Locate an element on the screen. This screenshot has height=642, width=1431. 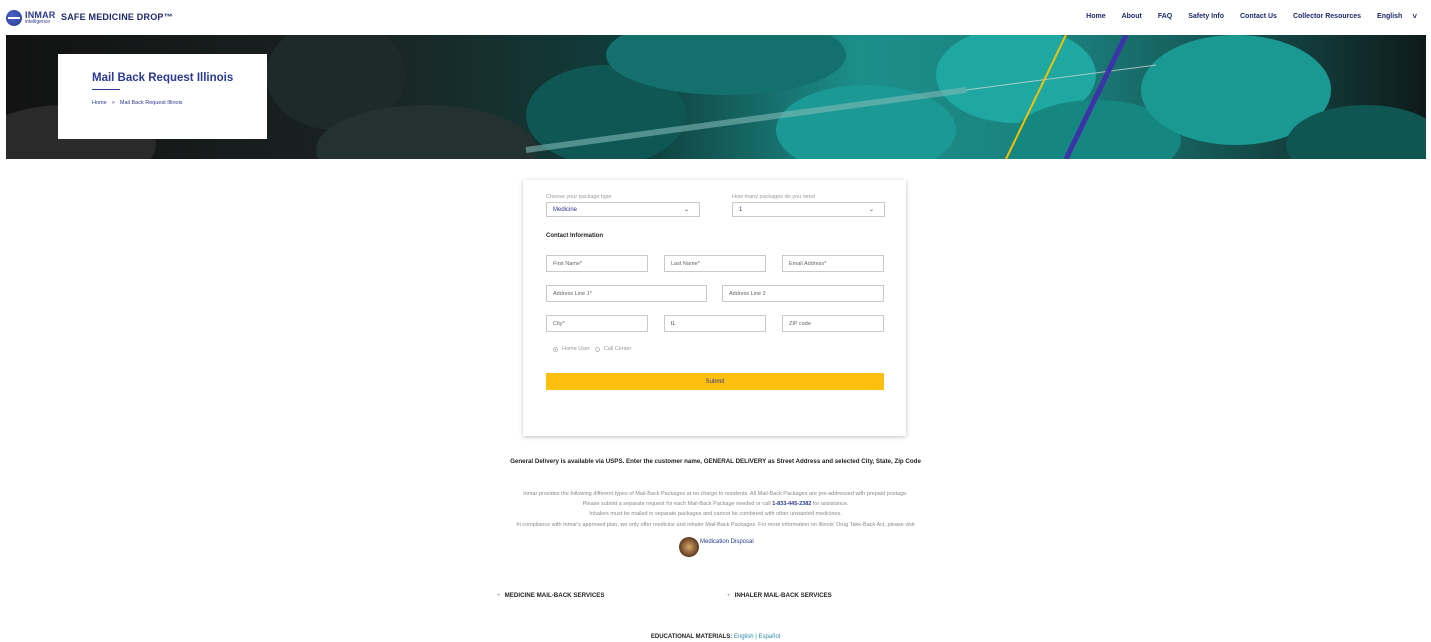
city-field: City* is located at coordinates (597, 323).